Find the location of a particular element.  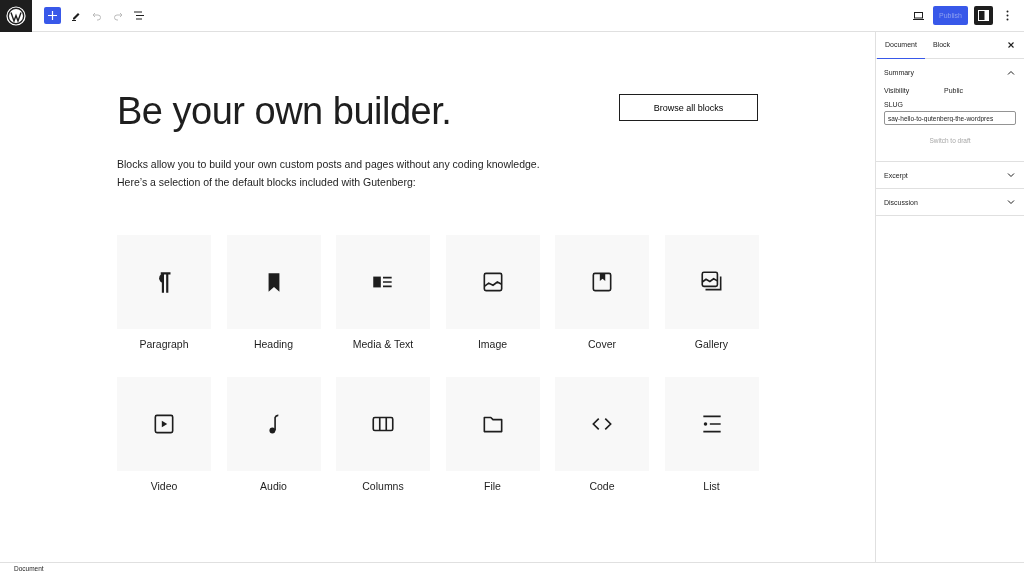

block-label: File is located at coordinates (492, 486).